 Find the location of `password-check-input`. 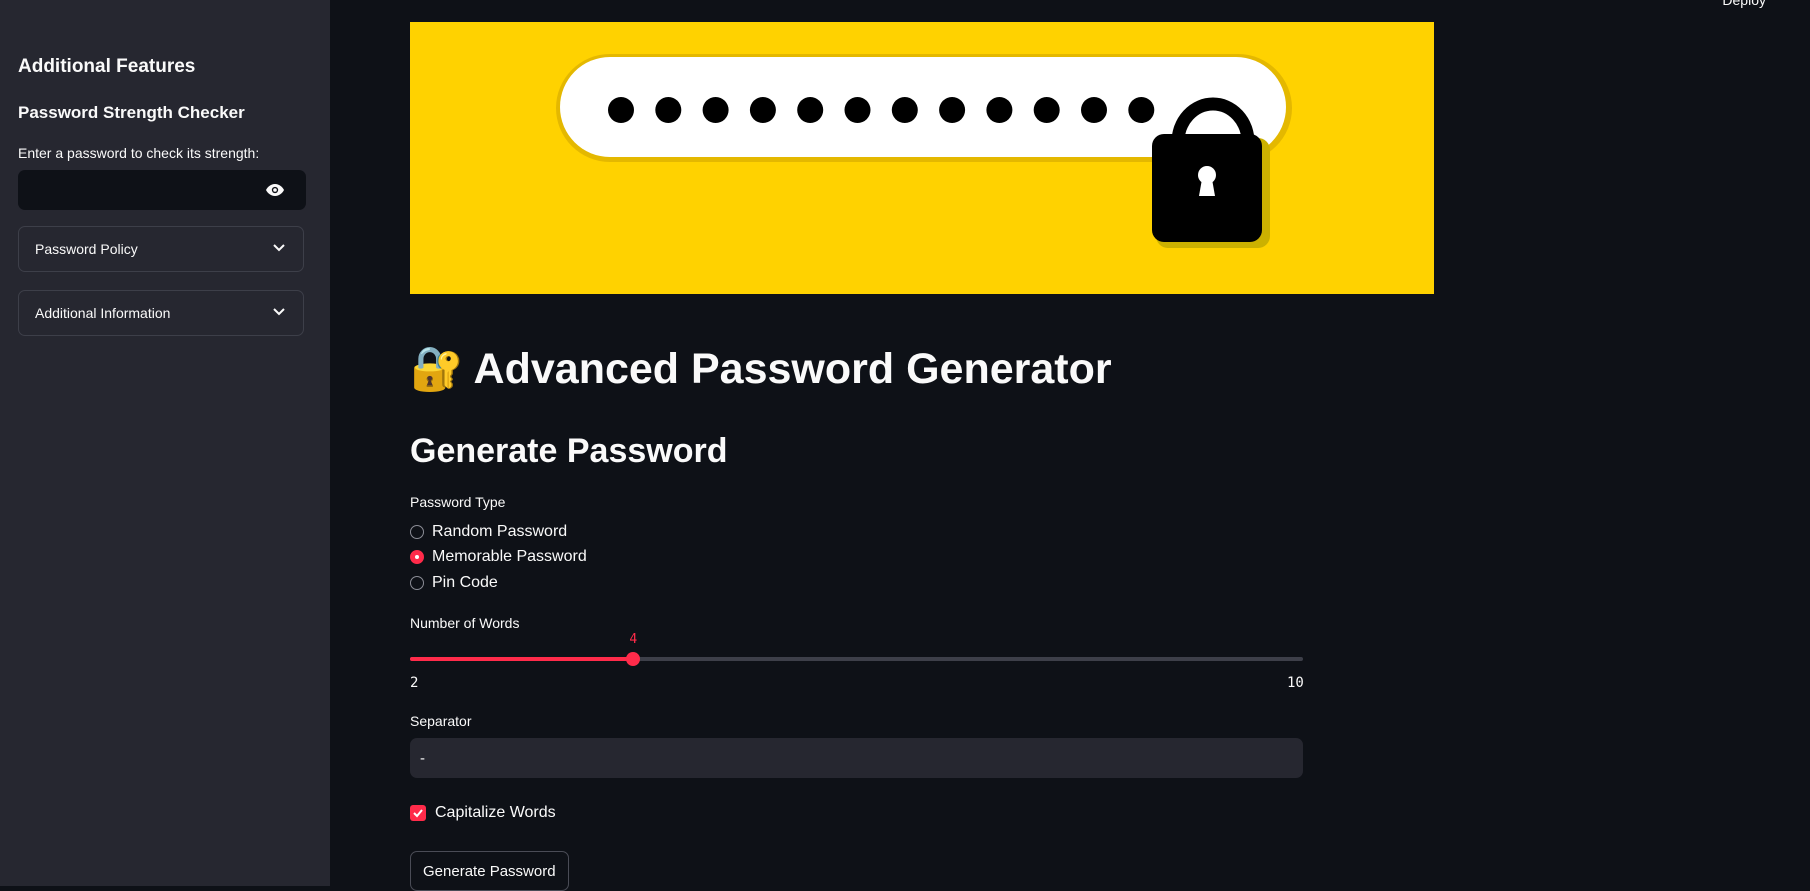

password-check-input is located at coordinates (162, 190).